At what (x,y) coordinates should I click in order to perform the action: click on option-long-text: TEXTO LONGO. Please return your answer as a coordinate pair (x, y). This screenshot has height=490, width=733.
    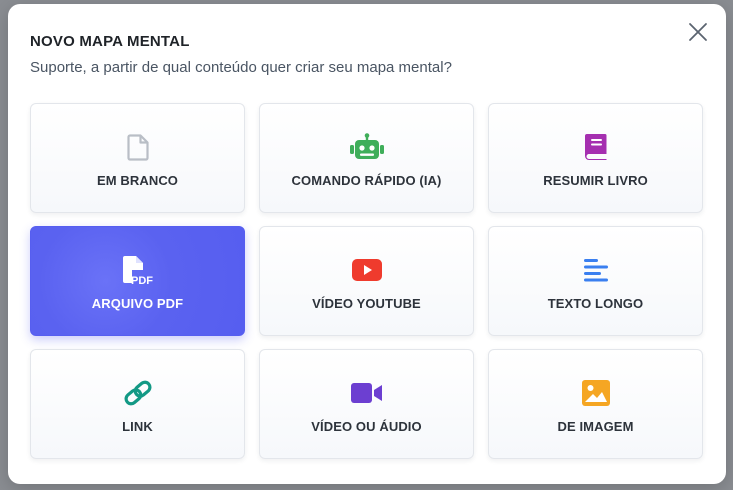
    Looking at the image, I should click on (595, 281).